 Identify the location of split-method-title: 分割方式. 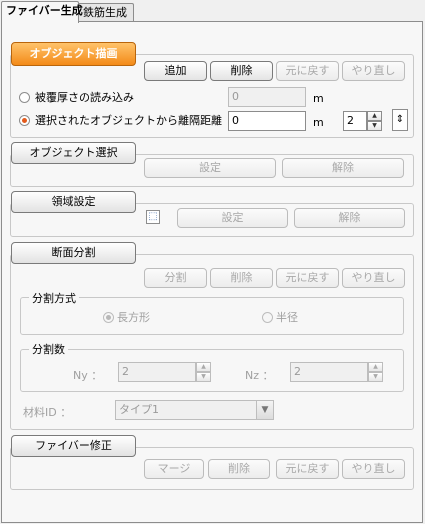
(54, 298).